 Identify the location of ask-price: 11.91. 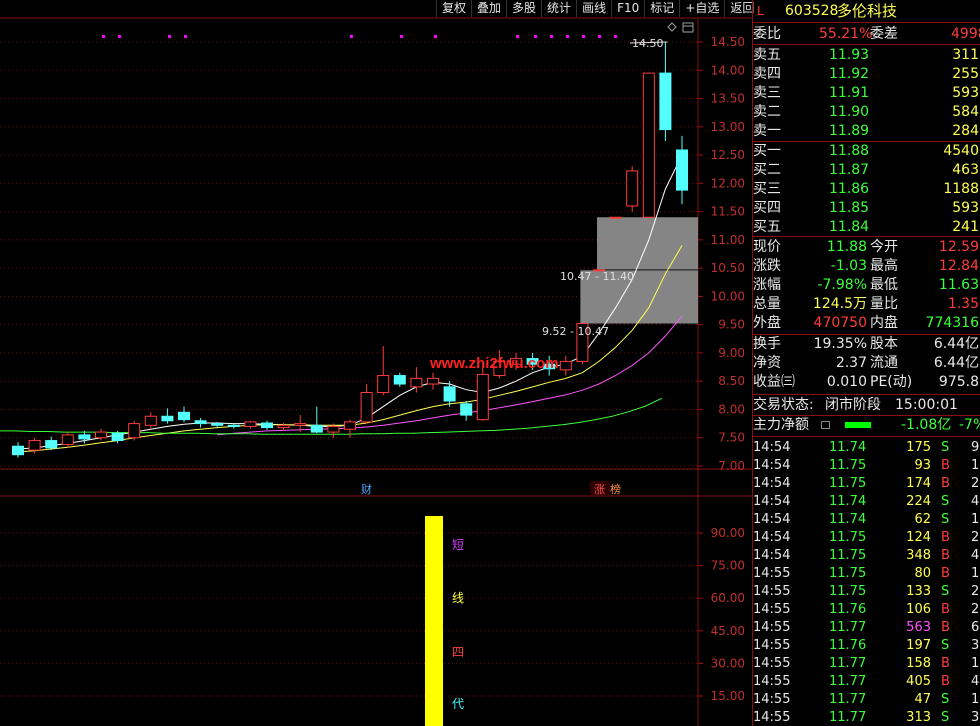
(849, 93).